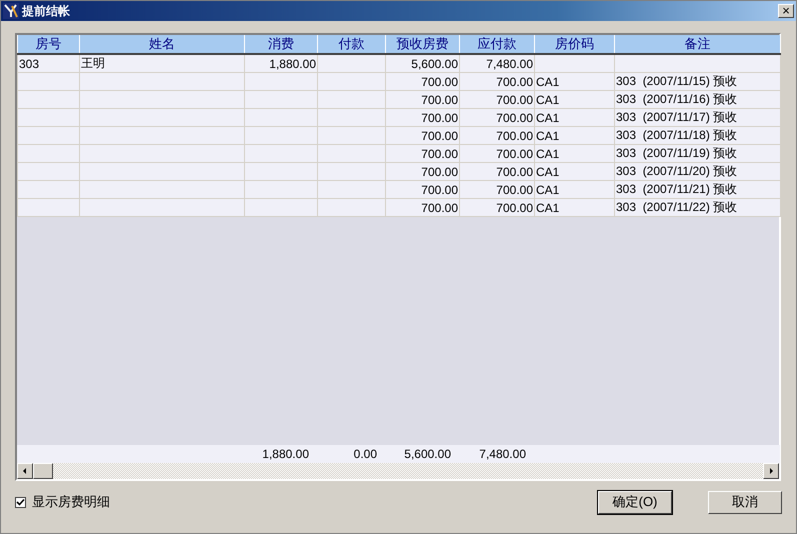 The width and height of the screenshot is (797, 534). Describe the element at coordinates (496, 454) in the screenshot. I see `total-cell: 7,480.00` at that location.